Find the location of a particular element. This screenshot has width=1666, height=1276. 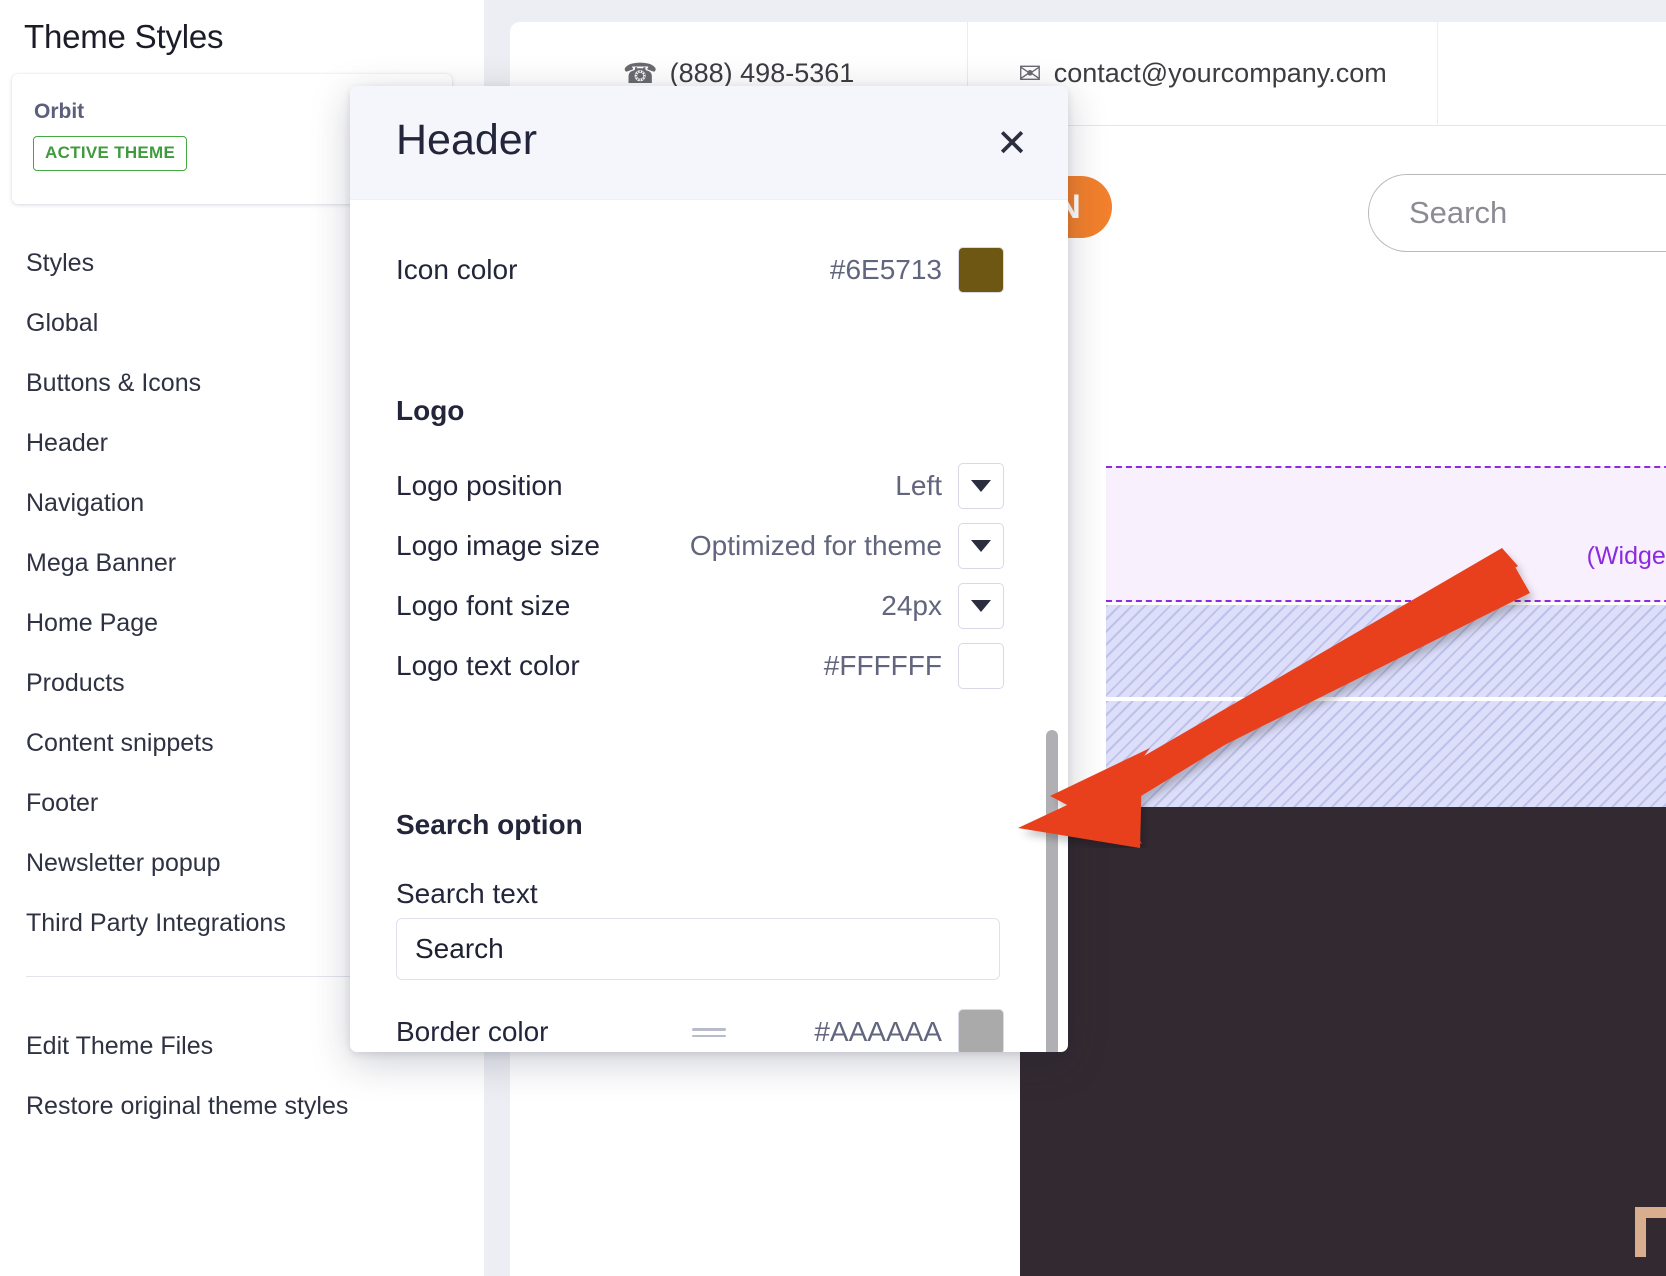

field-label: Logo text color is located at coordinates (488, 665).